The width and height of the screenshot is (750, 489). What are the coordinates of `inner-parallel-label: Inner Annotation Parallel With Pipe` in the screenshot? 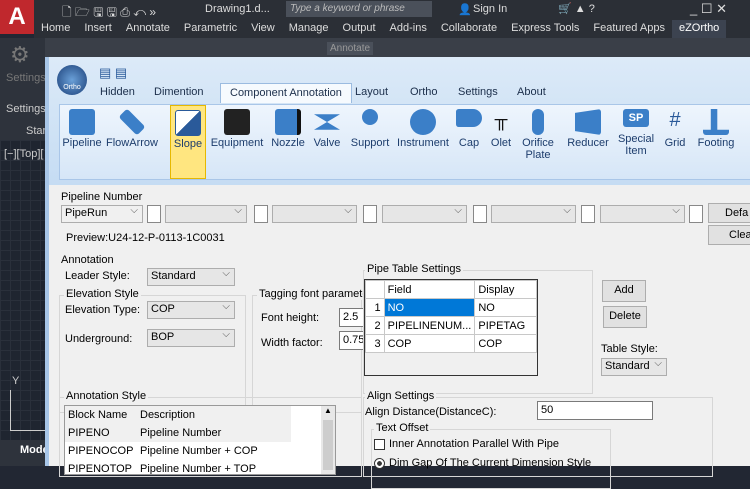 It's located at (474, 444).